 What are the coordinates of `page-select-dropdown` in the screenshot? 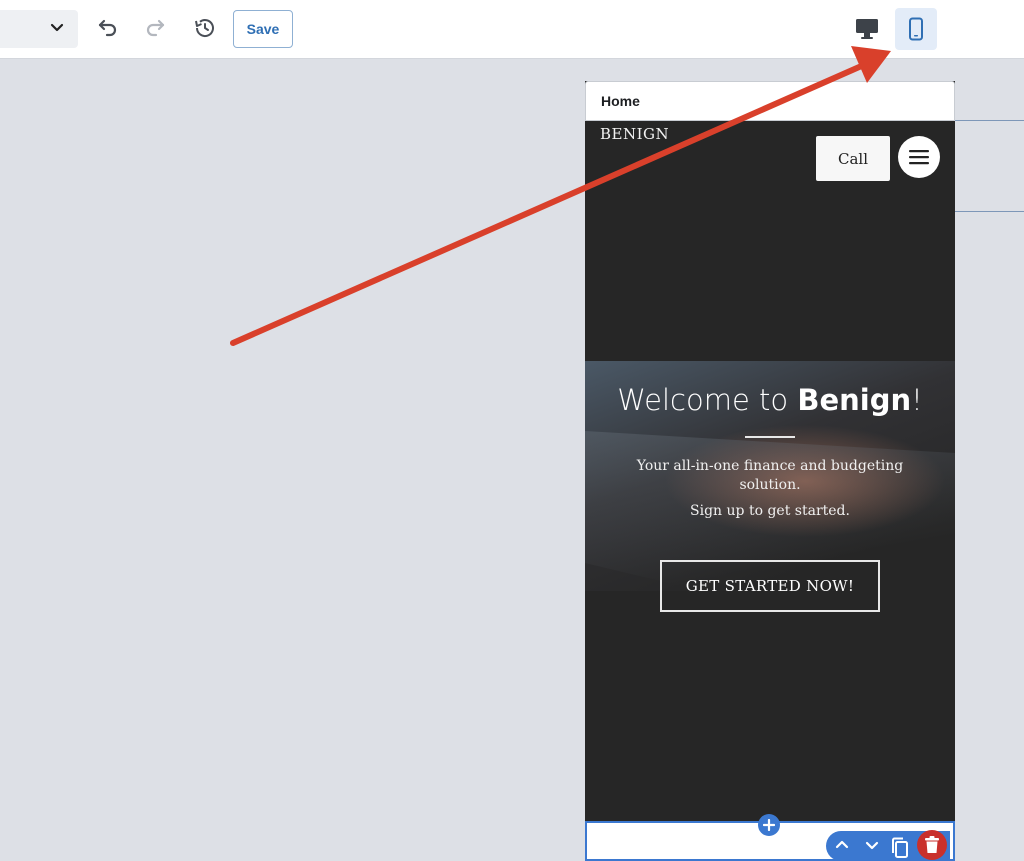 It's located at (39, 29).